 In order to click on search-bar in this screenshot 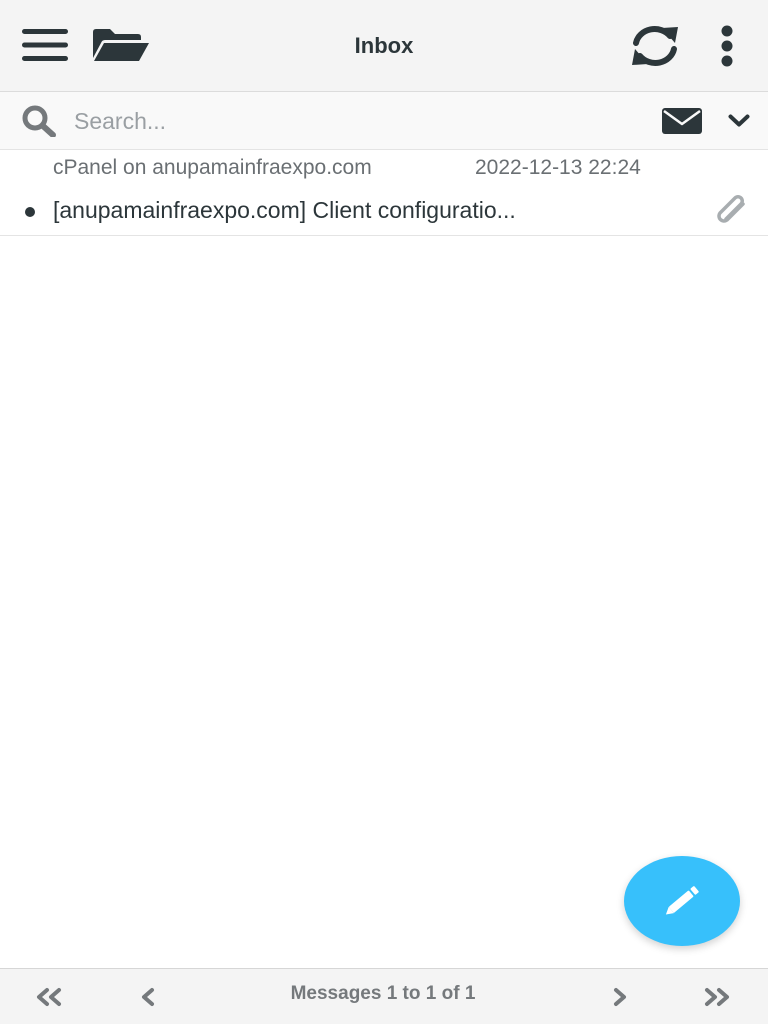, I will do `click(384, 121)`.